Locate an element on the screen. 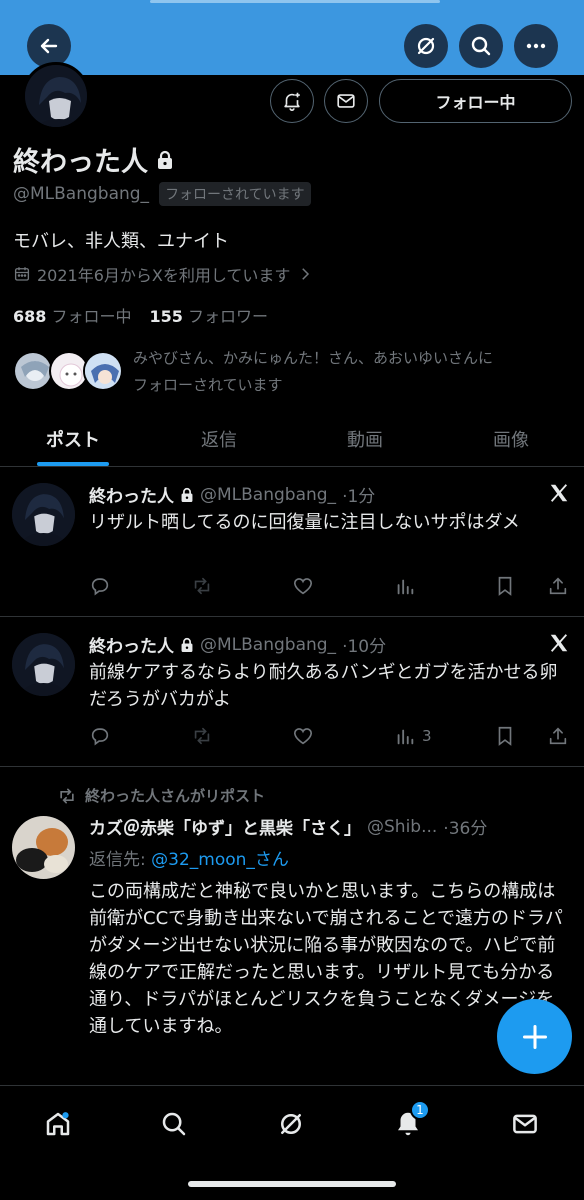  follows-you-badge: フォローされています is located at coordinates (235, 194).